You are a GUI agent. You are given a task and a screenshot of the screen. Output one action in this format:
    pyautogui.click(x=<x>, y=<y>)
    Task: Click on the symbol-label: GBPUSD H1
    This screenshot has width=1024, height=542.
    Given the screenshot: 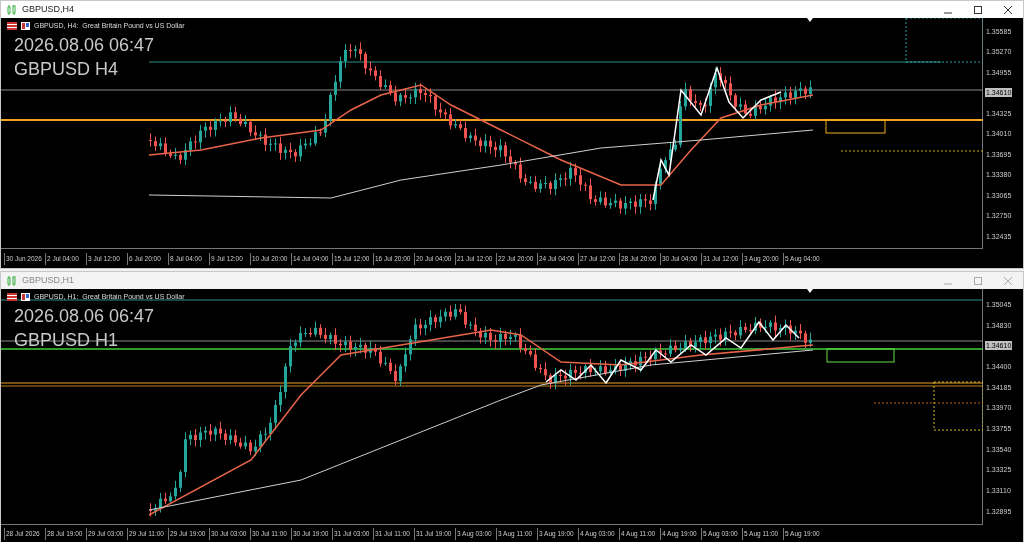 What is the action you would take?
    pyautogui.click(x=66, y=340)
    